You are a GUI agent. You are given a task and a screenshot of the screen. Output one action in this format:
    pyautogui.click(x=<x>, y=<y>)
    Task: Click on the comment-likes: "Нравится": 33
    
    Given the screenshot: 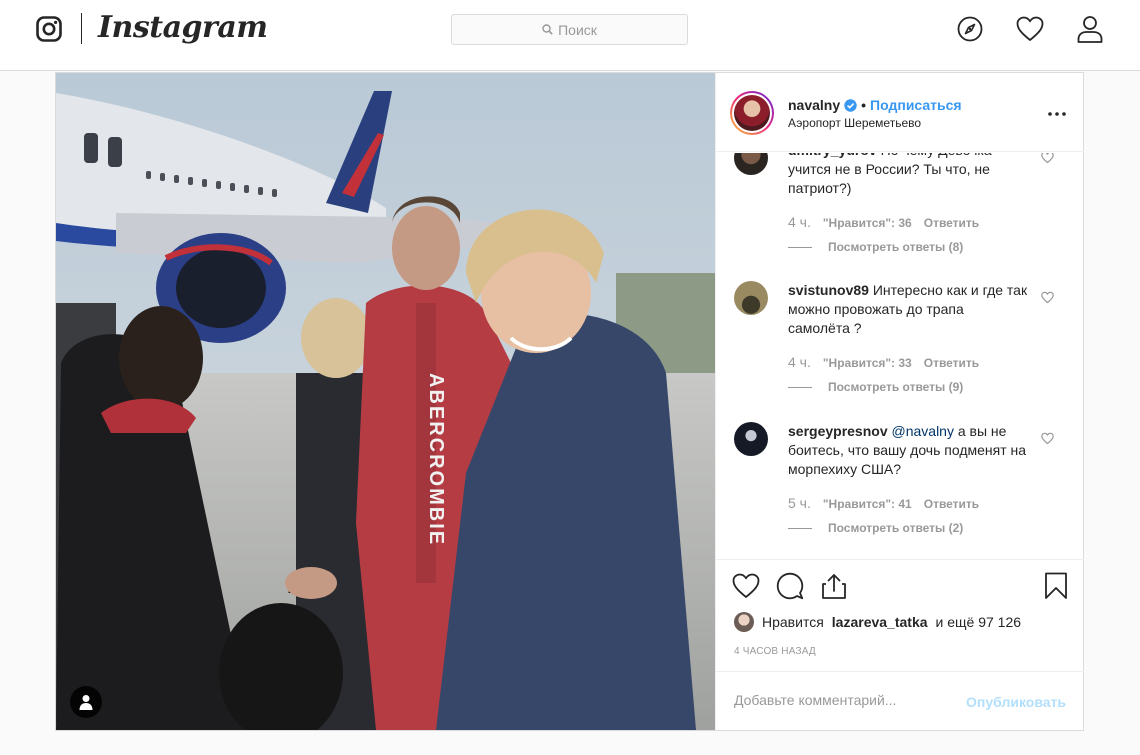 What is the action you would take?
    pyautogui.click(x=867, y=363)
    